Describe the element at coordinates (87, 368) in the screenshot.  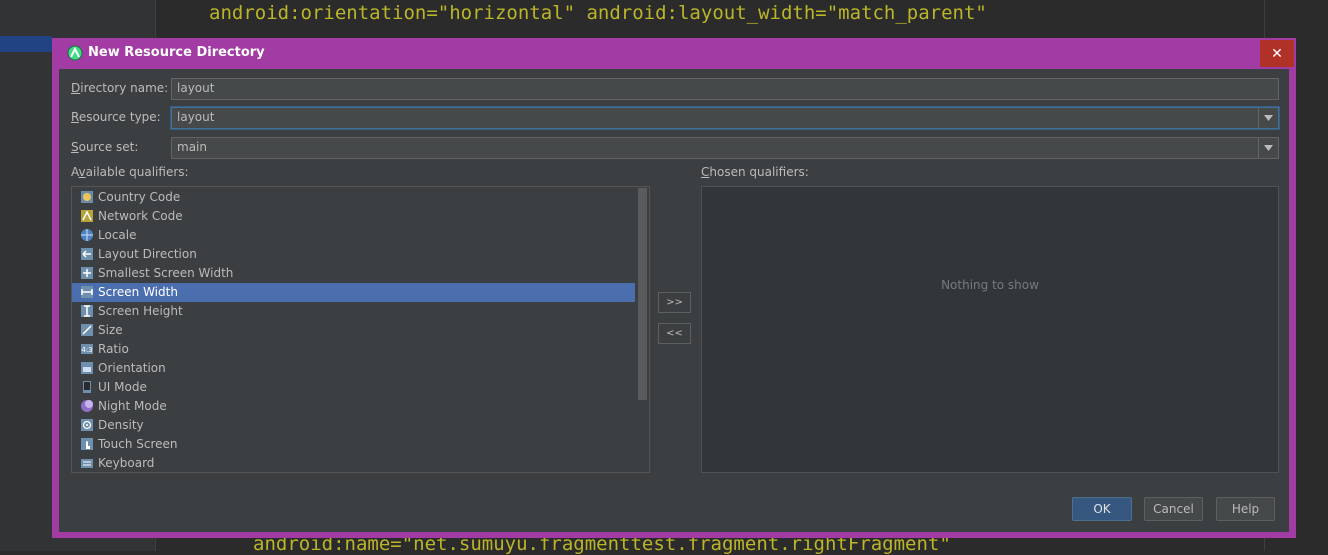
I see `orientation-icon` at that location.